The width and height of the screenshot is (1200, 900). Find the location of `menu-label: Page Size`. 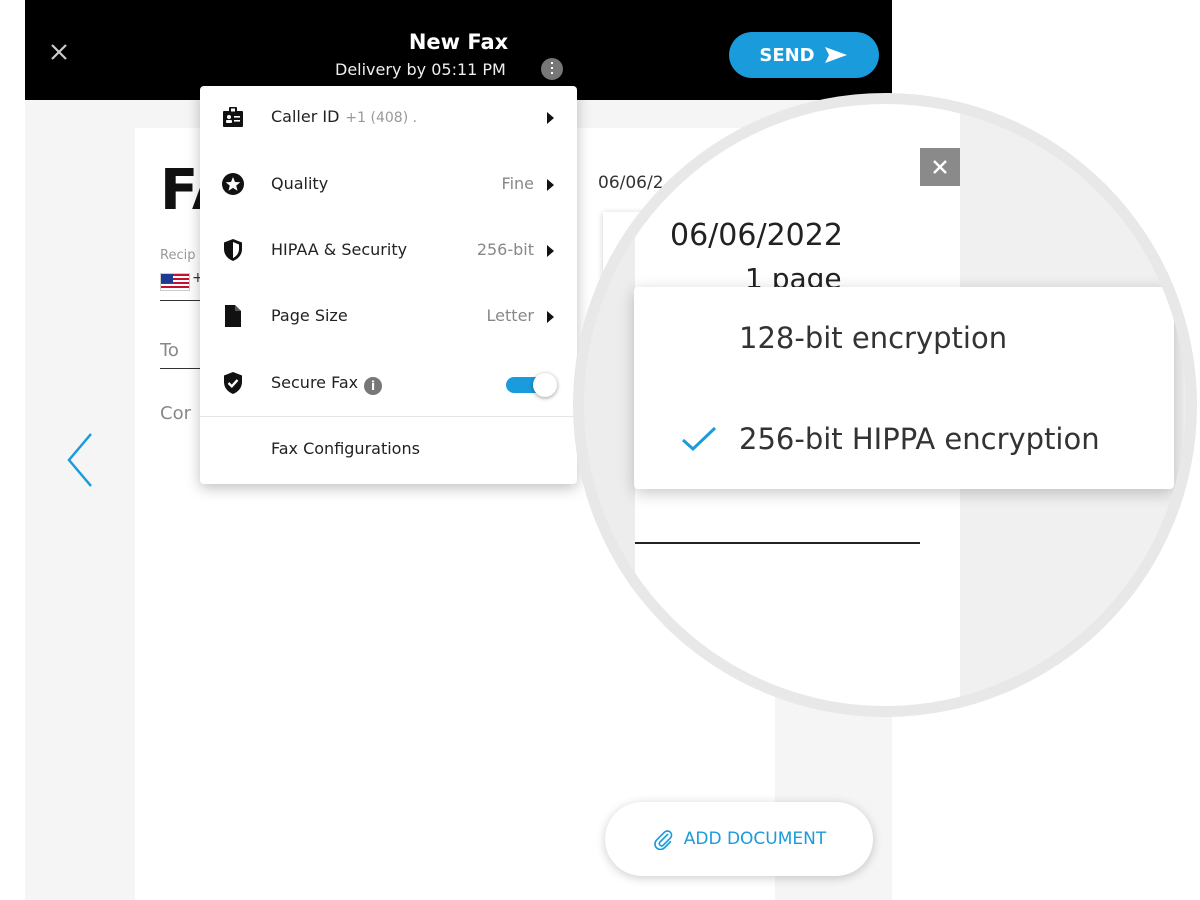

menu-label: Page Size is located at coordinates (309, 315).